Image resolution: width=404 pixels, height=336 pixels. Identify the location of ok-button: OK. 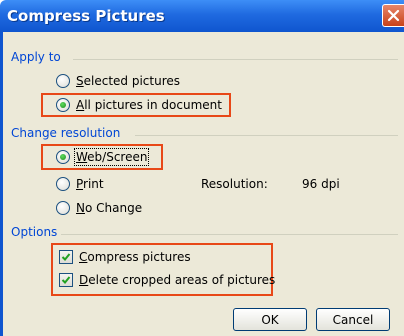
(270, 319).